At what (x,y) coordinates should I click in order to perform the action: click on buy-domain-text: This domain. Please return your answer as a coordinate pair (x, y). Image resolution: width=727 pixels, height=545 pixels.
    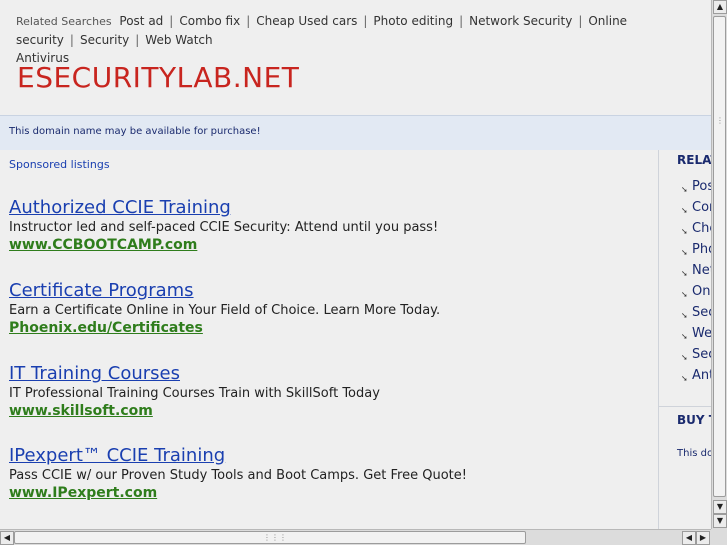
    Looking at the image, I should click on (694, 453).